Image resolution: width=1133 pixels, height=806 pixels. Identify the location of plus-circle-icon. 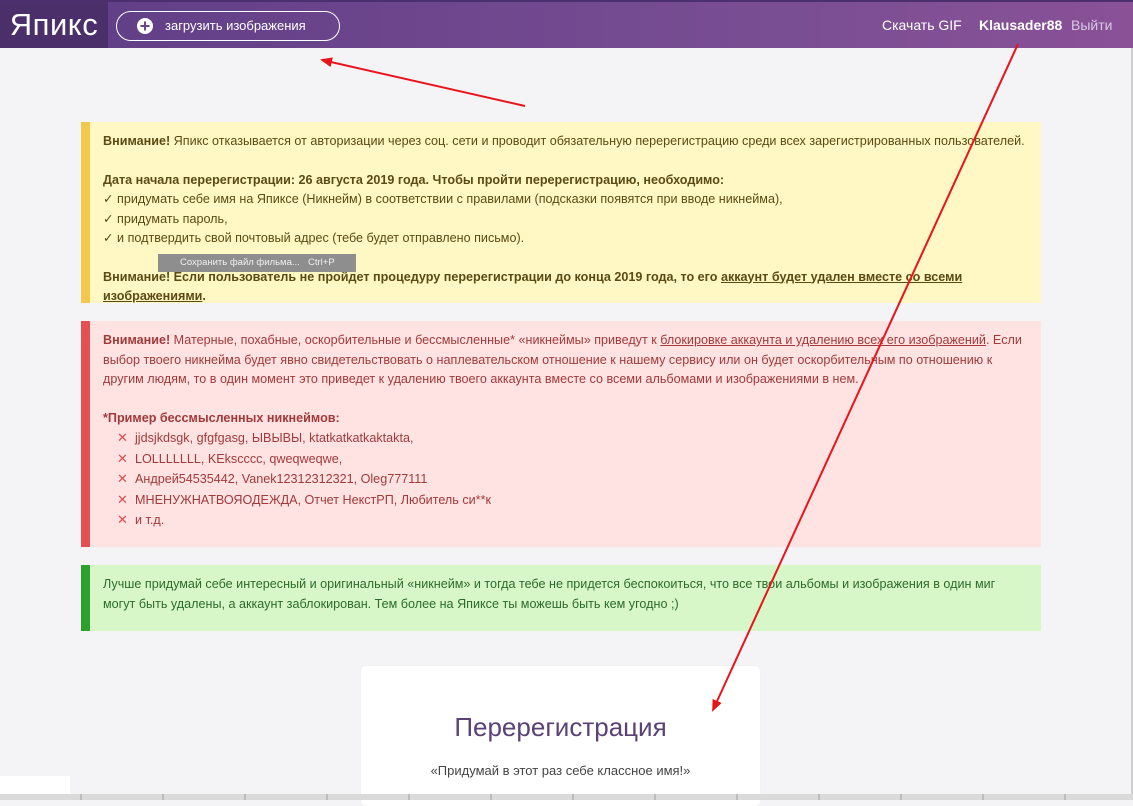
(145, 26).